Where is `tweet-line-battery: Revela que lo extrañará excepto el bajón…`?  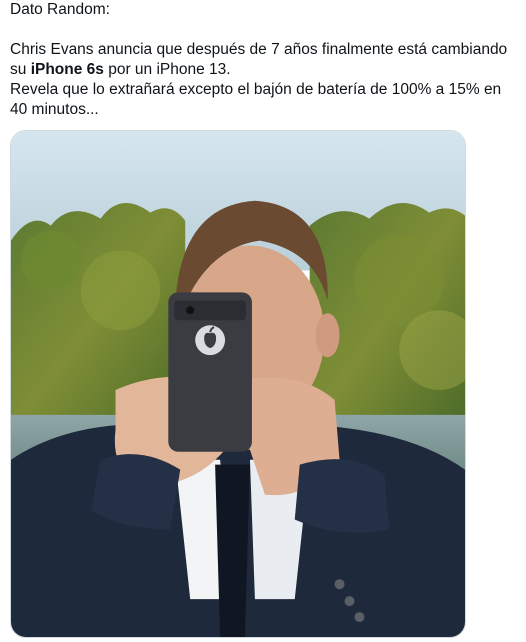 tweet-line-battery: Revela que lo extrañará excepto el bajón… is located at coordinates (256, 99).